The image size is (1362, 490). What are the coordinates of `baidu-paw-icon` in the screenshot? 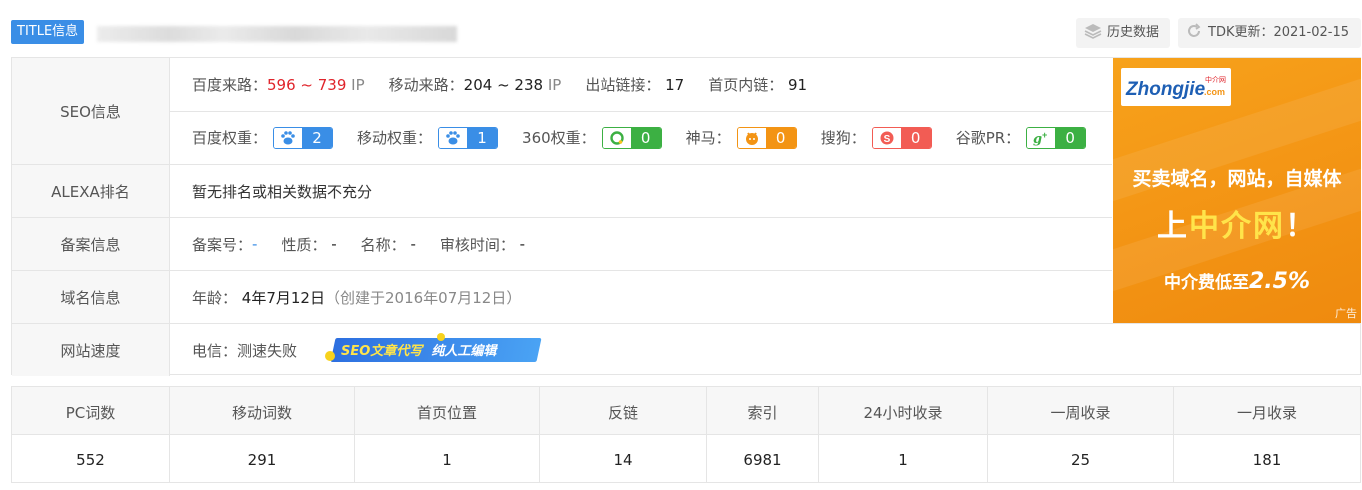 It's located at (288, 137).